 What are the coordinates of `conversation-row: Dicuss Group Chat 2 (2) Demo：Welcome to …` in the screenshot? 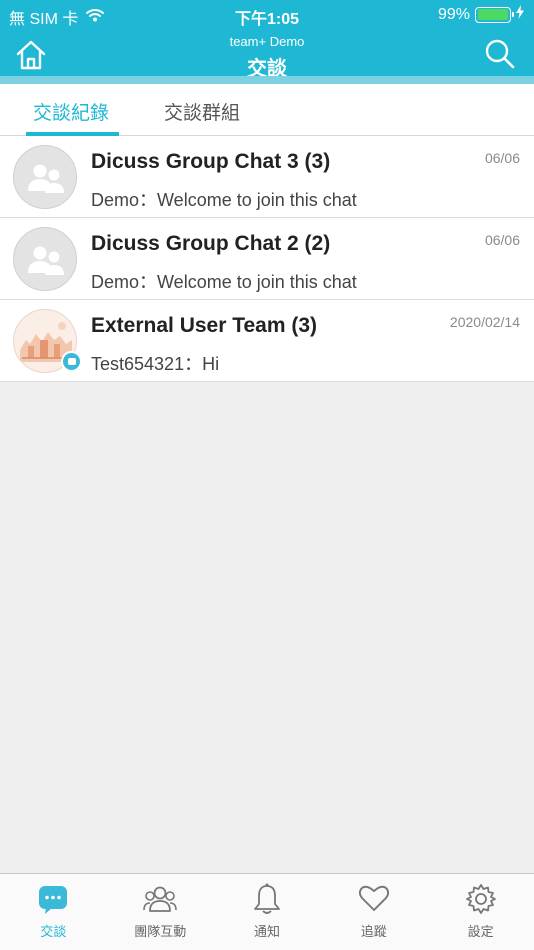 It's located at (267, 259).